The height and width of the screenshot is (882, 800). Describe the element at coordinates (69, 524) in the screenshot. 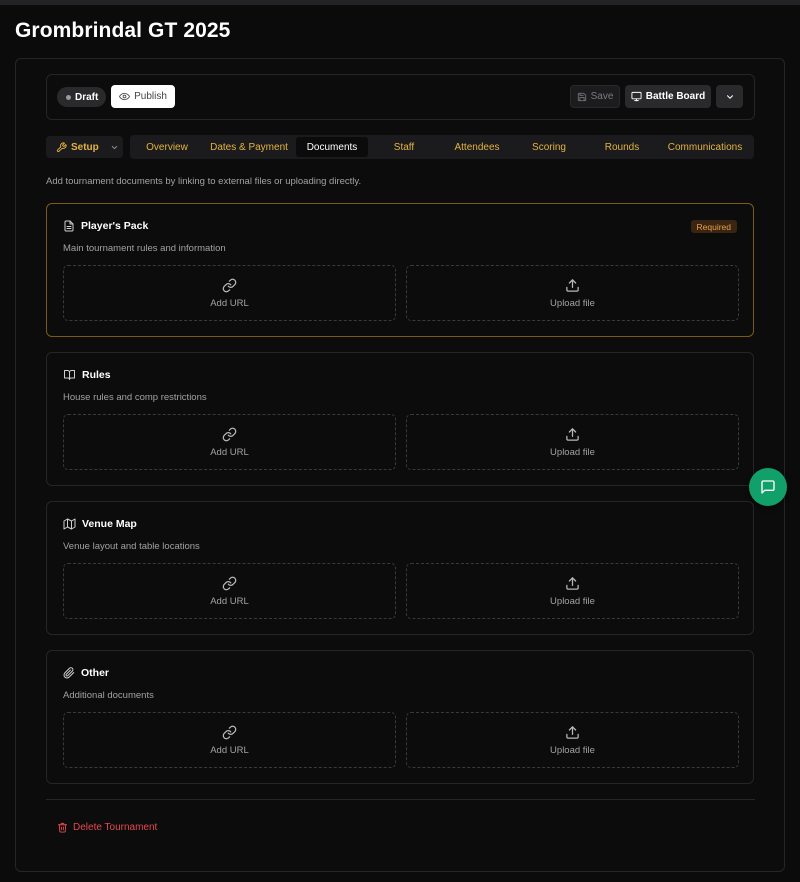

I see `map-icon` at that location.